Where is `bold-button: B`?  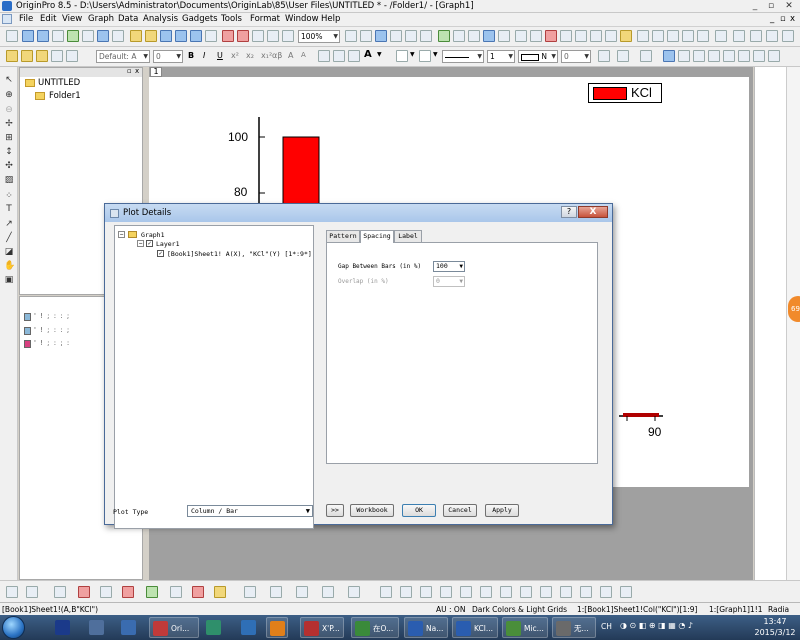
bold-button: B is located at coordinates (191, 55).